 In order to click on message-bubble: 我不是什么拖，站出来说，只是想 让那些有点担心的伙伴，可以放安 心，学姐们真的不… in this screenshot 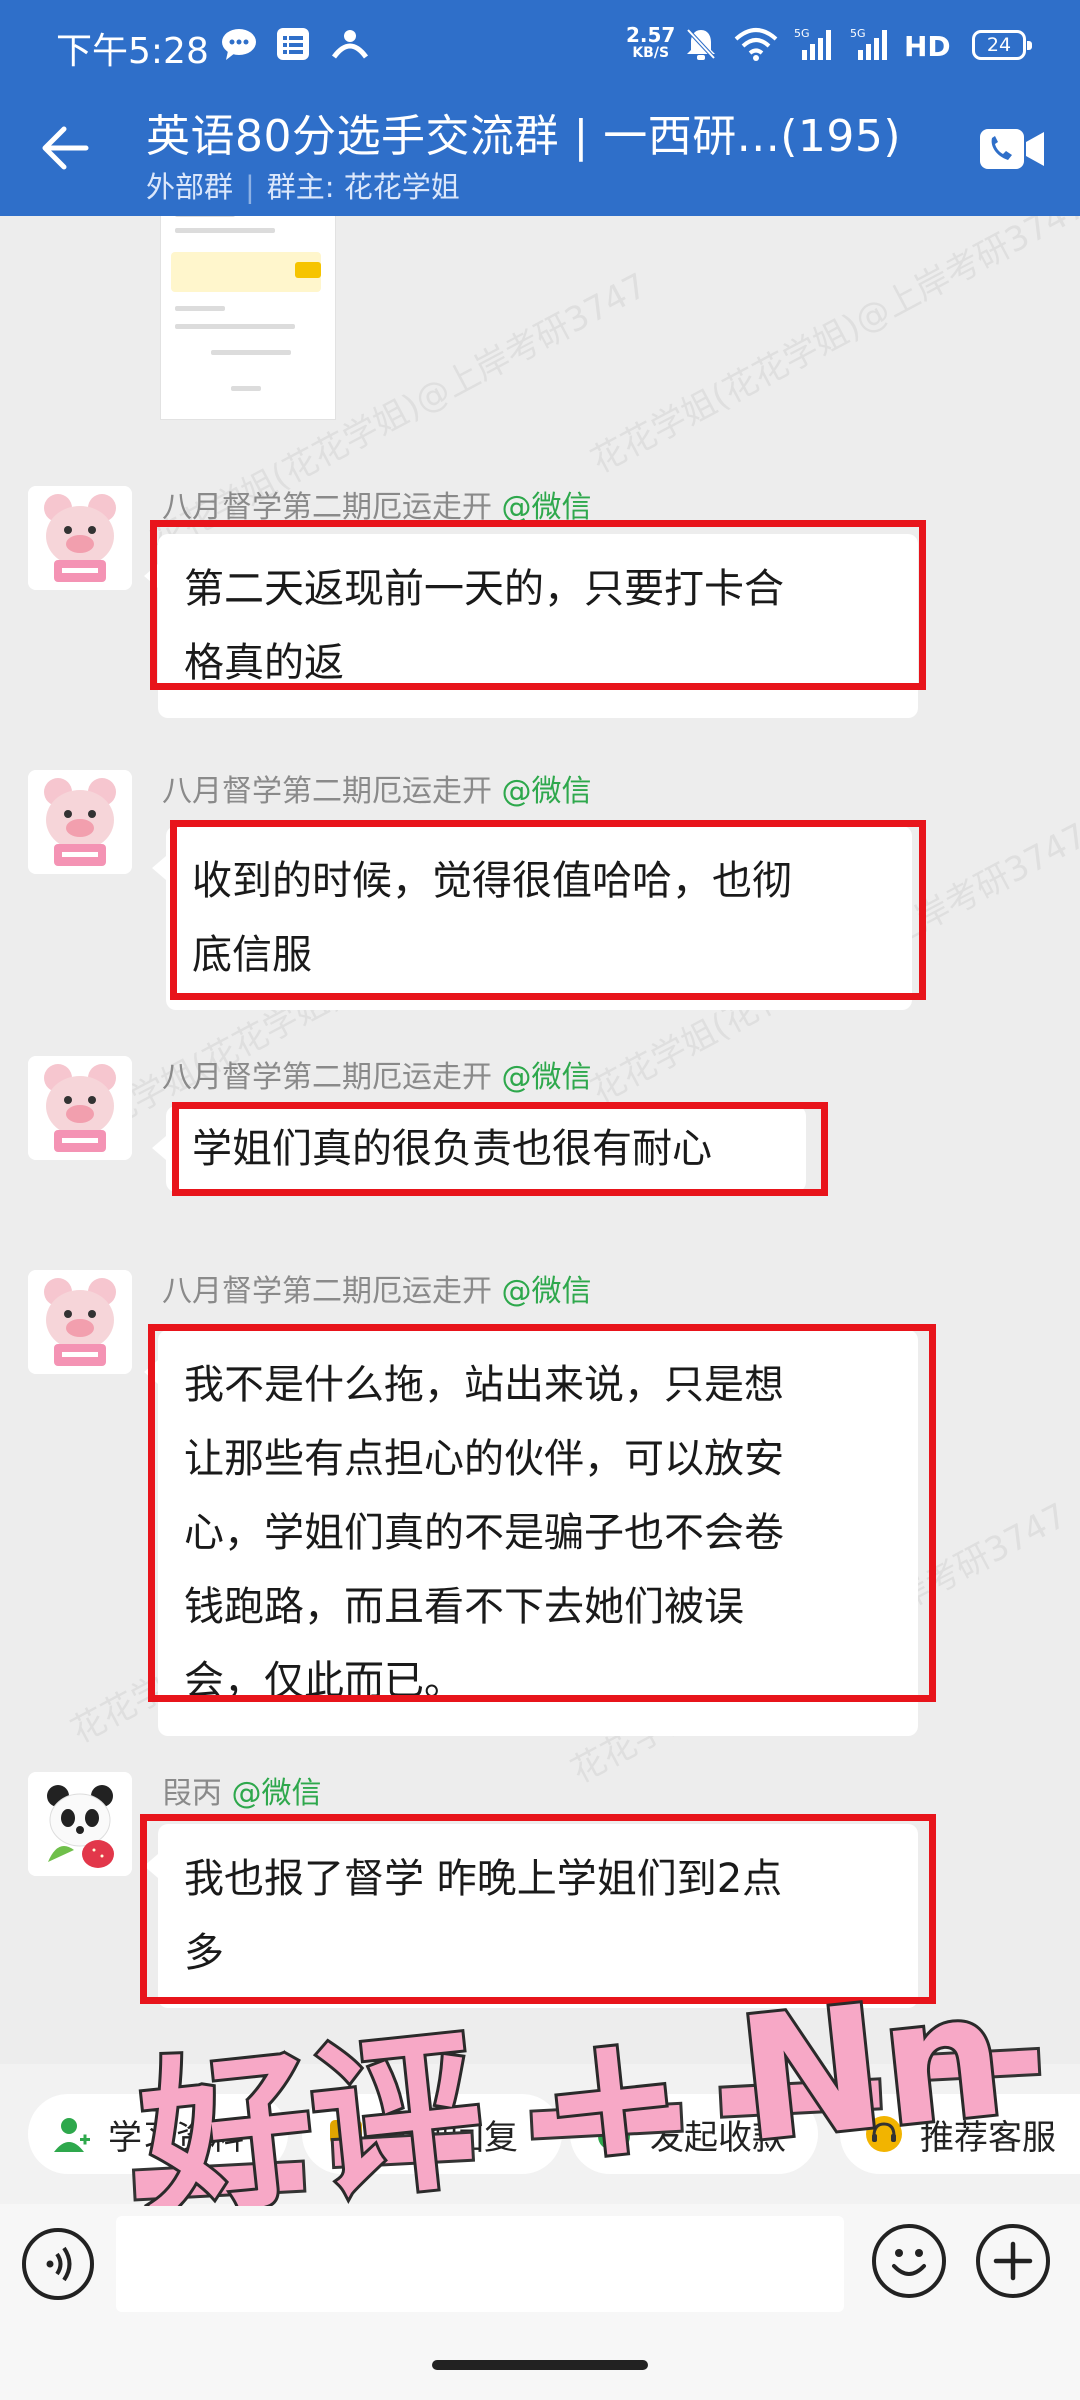, I will do `click(531, 1533)`.